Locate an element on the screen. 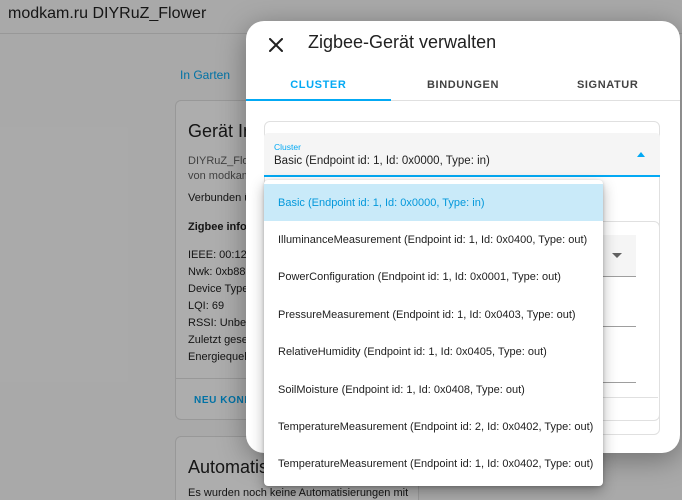 The width and height of the screenshot is (682, 500). cluster-select-label: Cluster is located at coordinates (287, 147).